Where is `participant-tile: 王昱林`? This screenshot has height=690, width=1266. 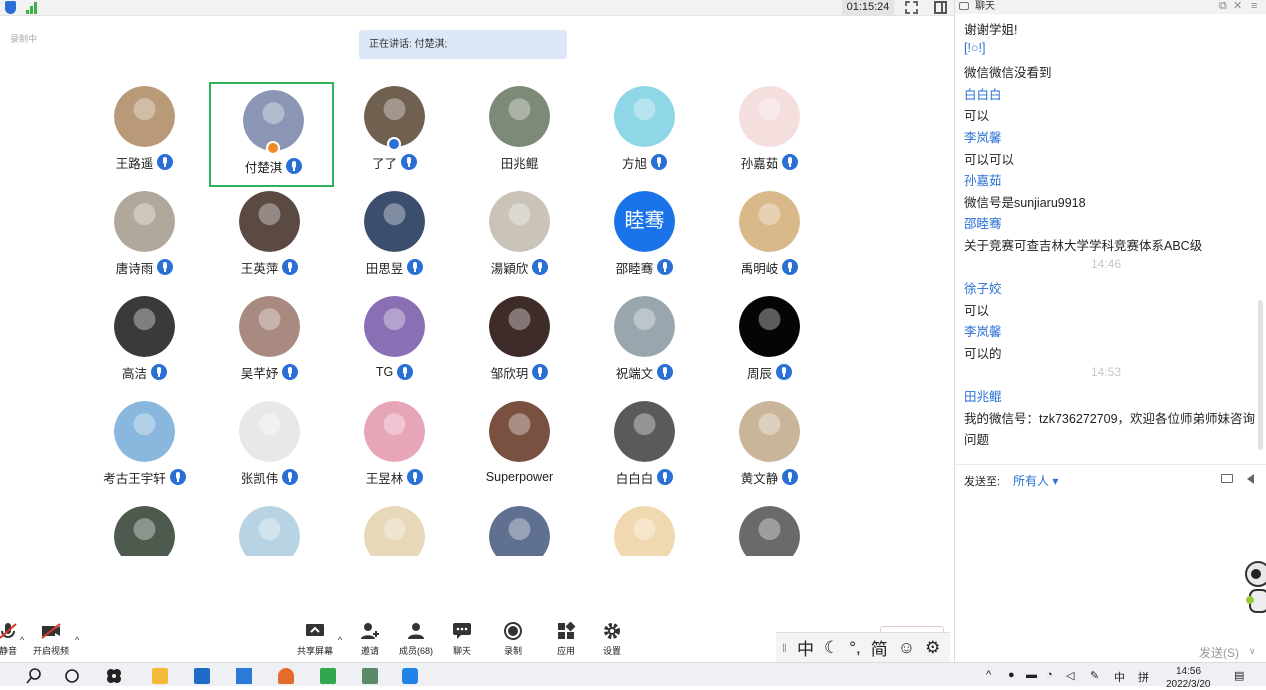 participant-tile: 王昱林 is located at coordinates (394, 447).